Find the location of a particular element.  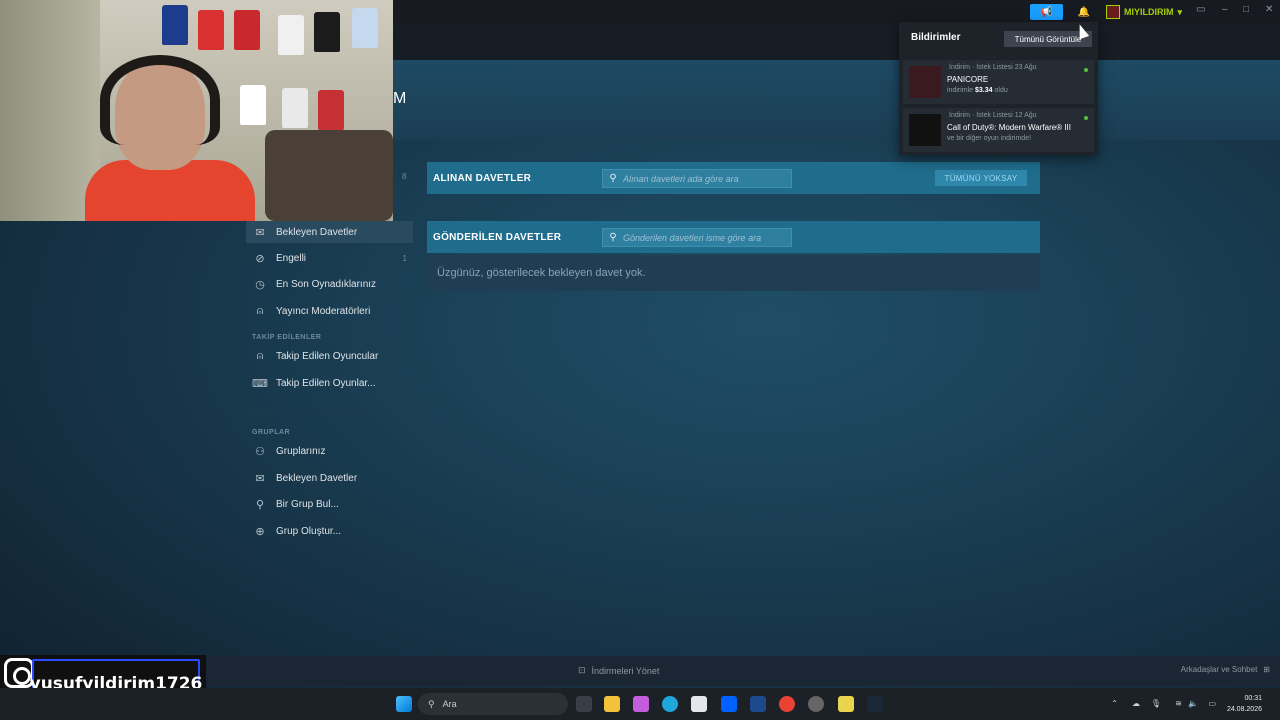

received-invites-header: ALINAN DAVETLER ⚲ TÜMÜNÜ YOKSAY is located at coordinates (733, 178).